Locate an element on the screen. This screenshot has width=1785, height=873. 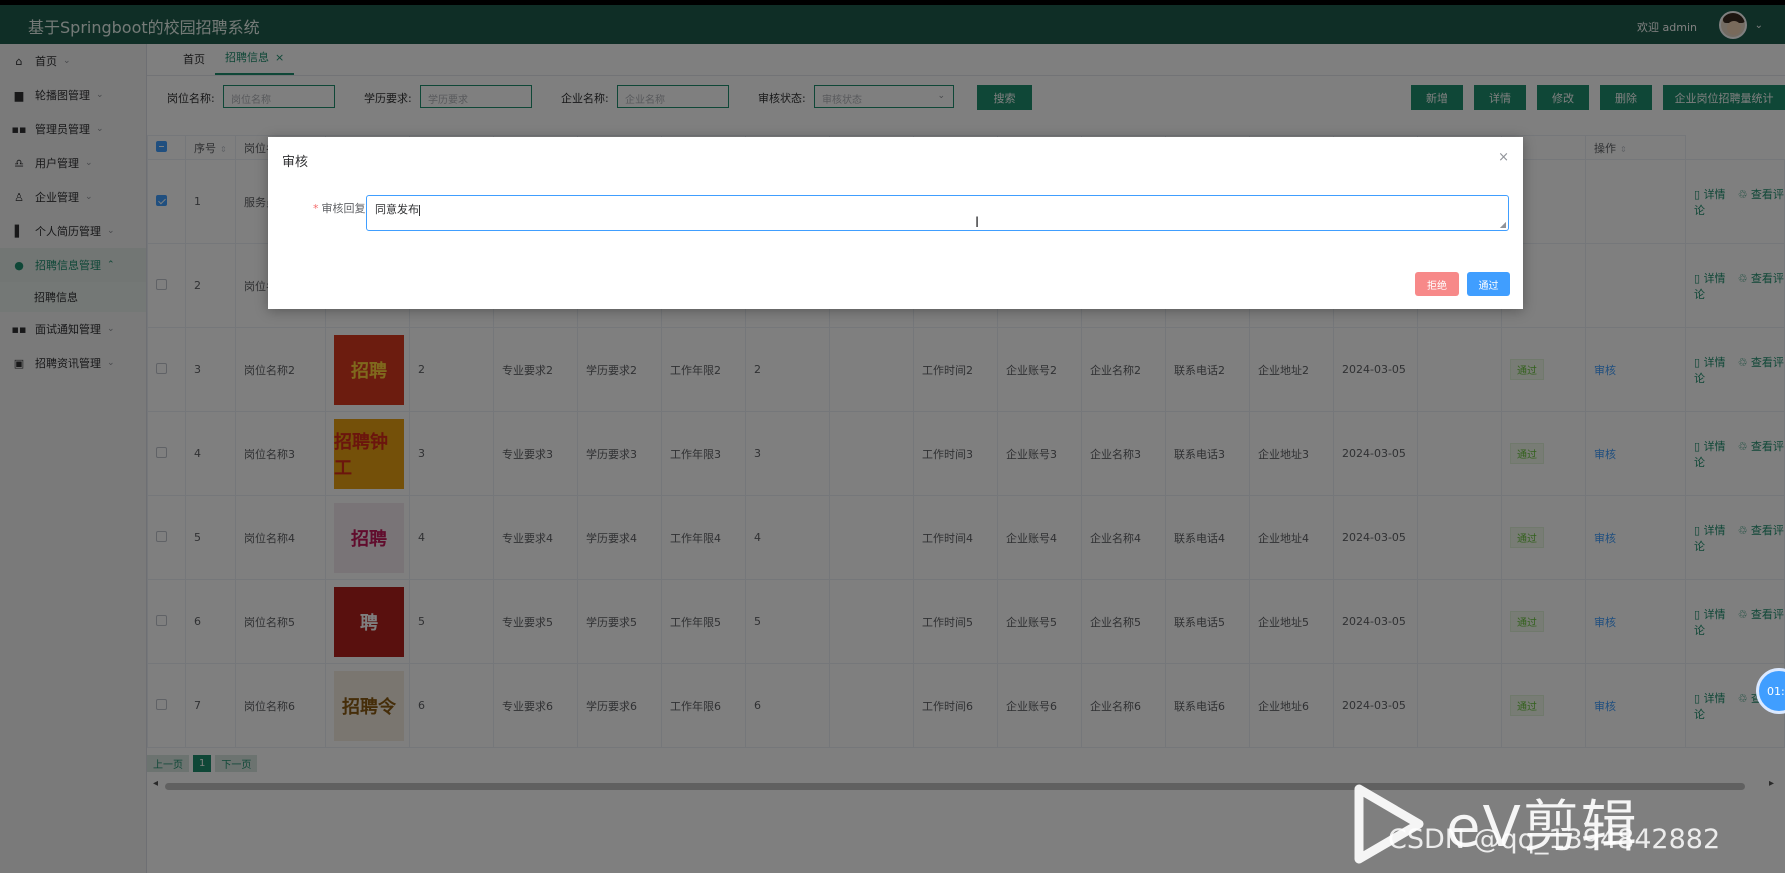
text-cursor is located at coordinates (419, 210).